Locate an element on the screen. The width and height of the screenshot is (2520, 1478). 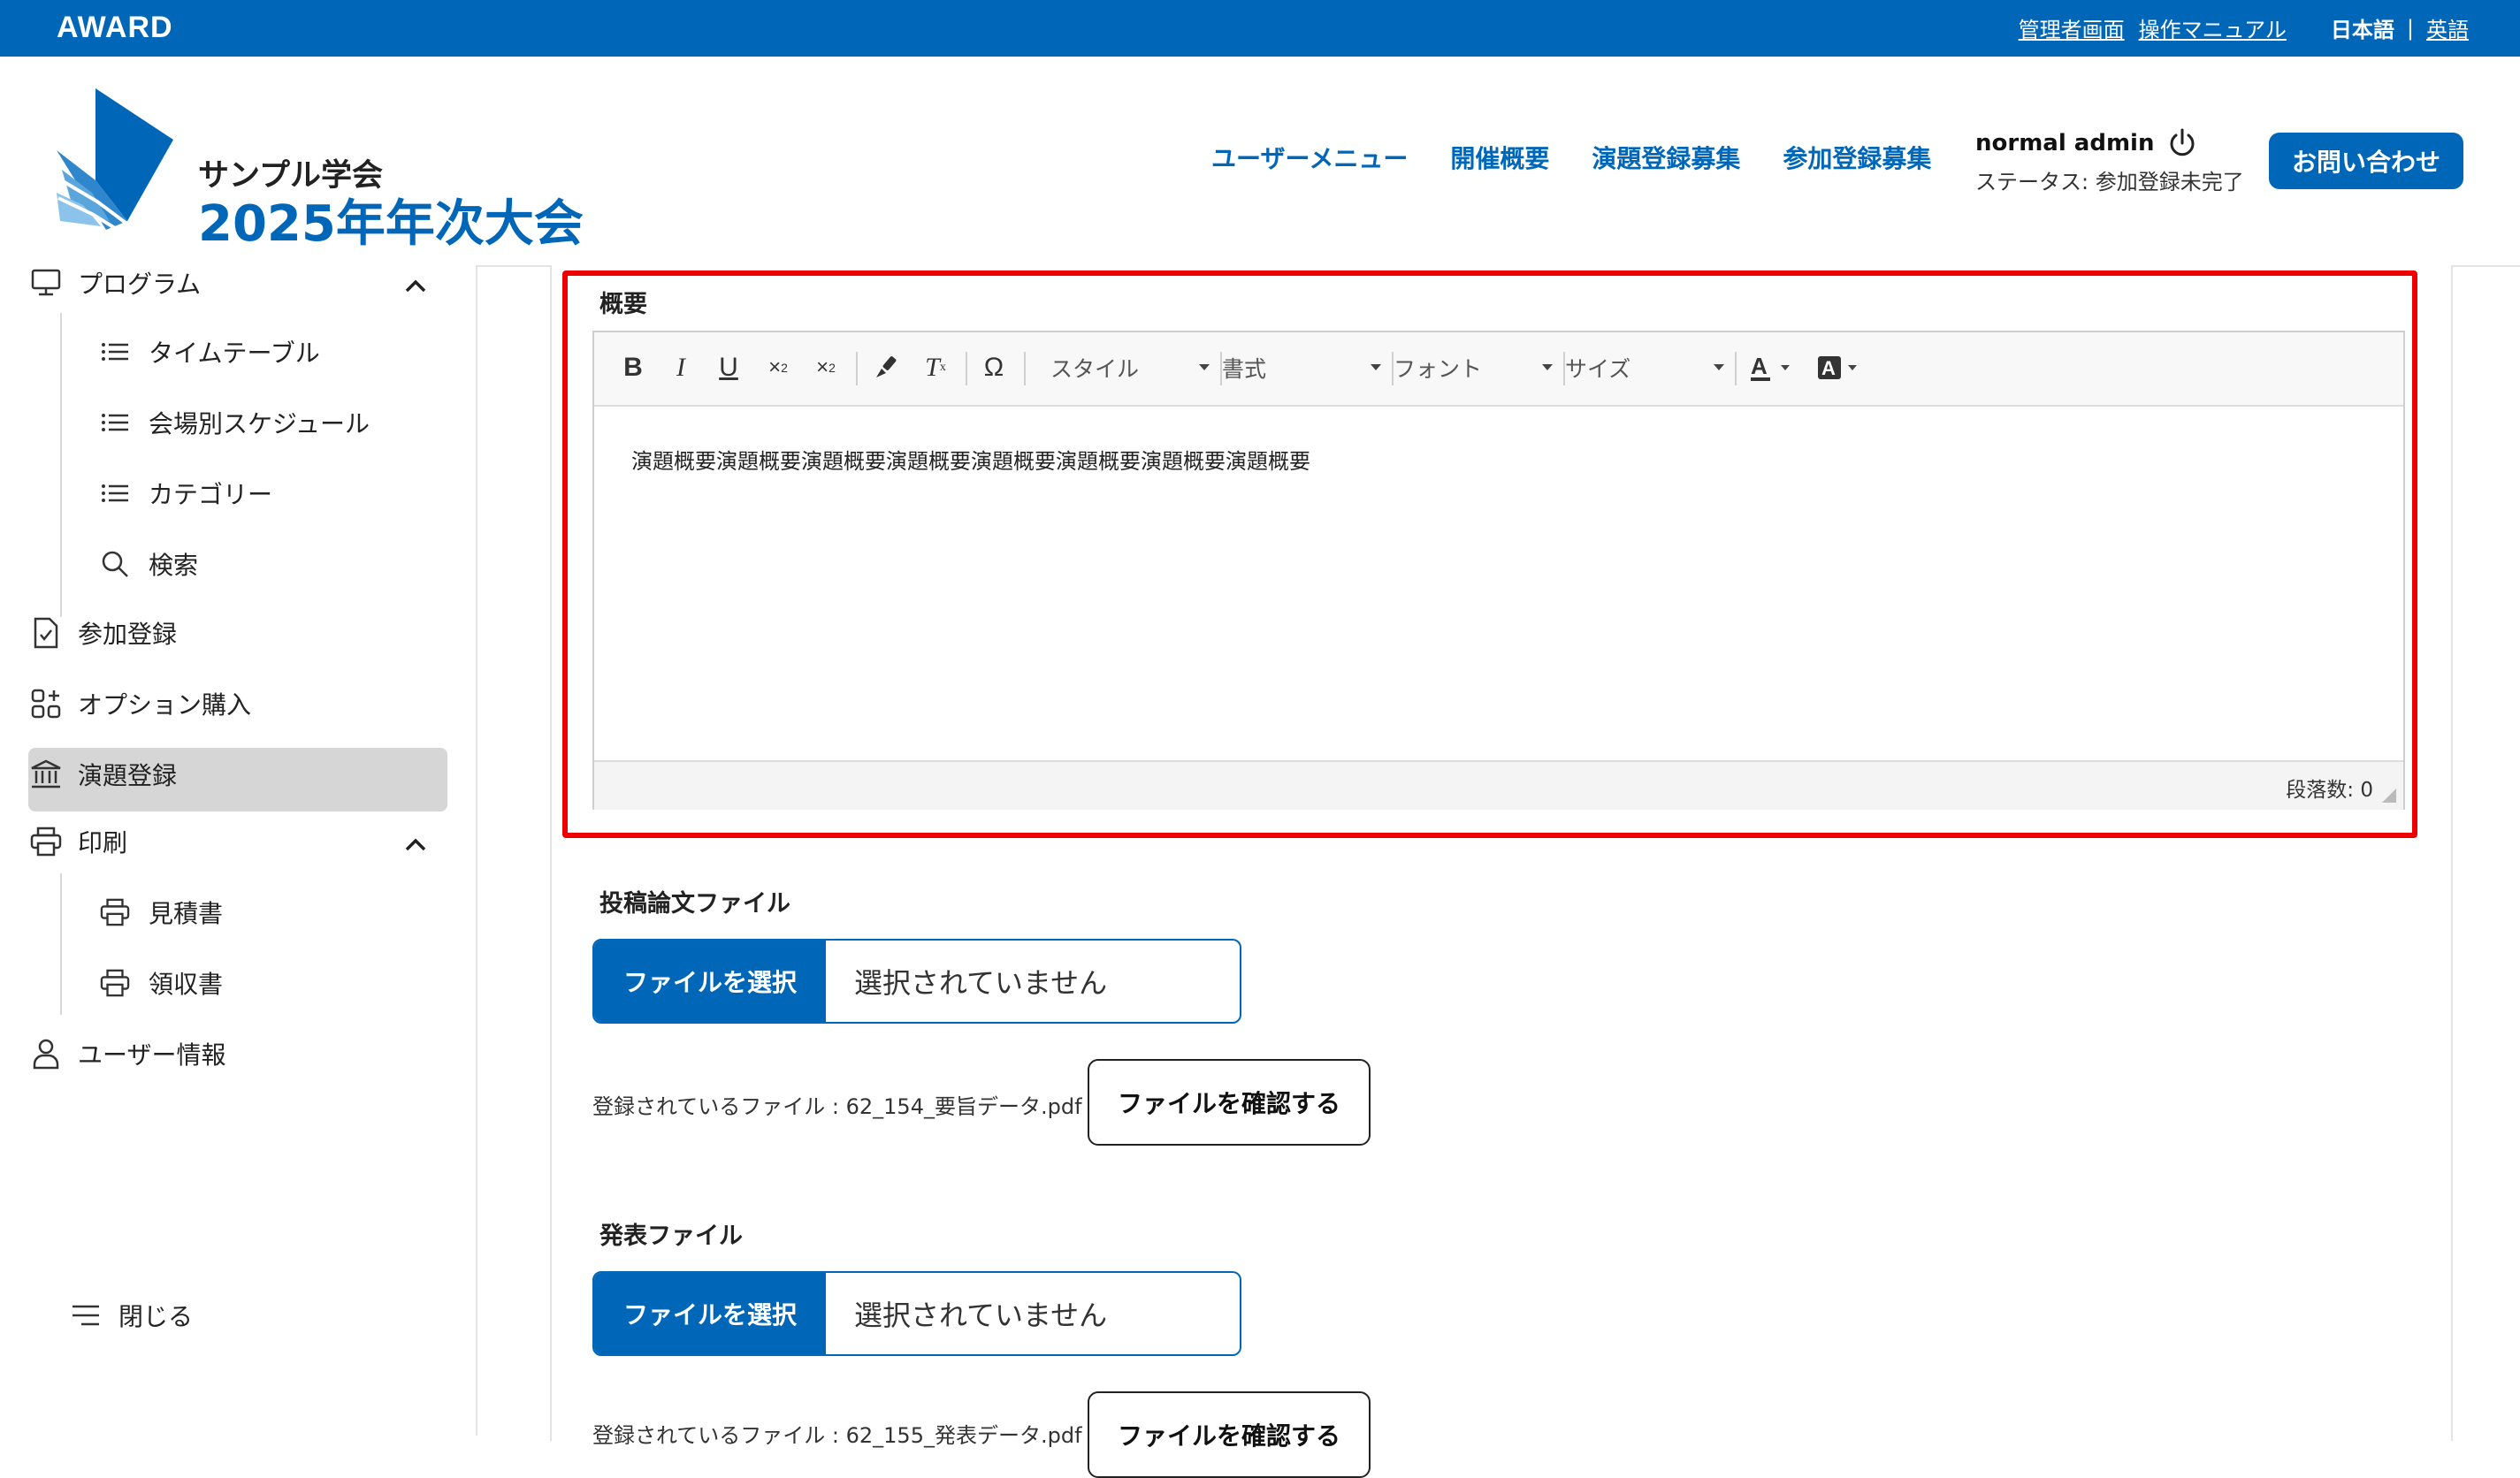
sidebar-item-label: 印刷 is located at coordinates (103, 842).